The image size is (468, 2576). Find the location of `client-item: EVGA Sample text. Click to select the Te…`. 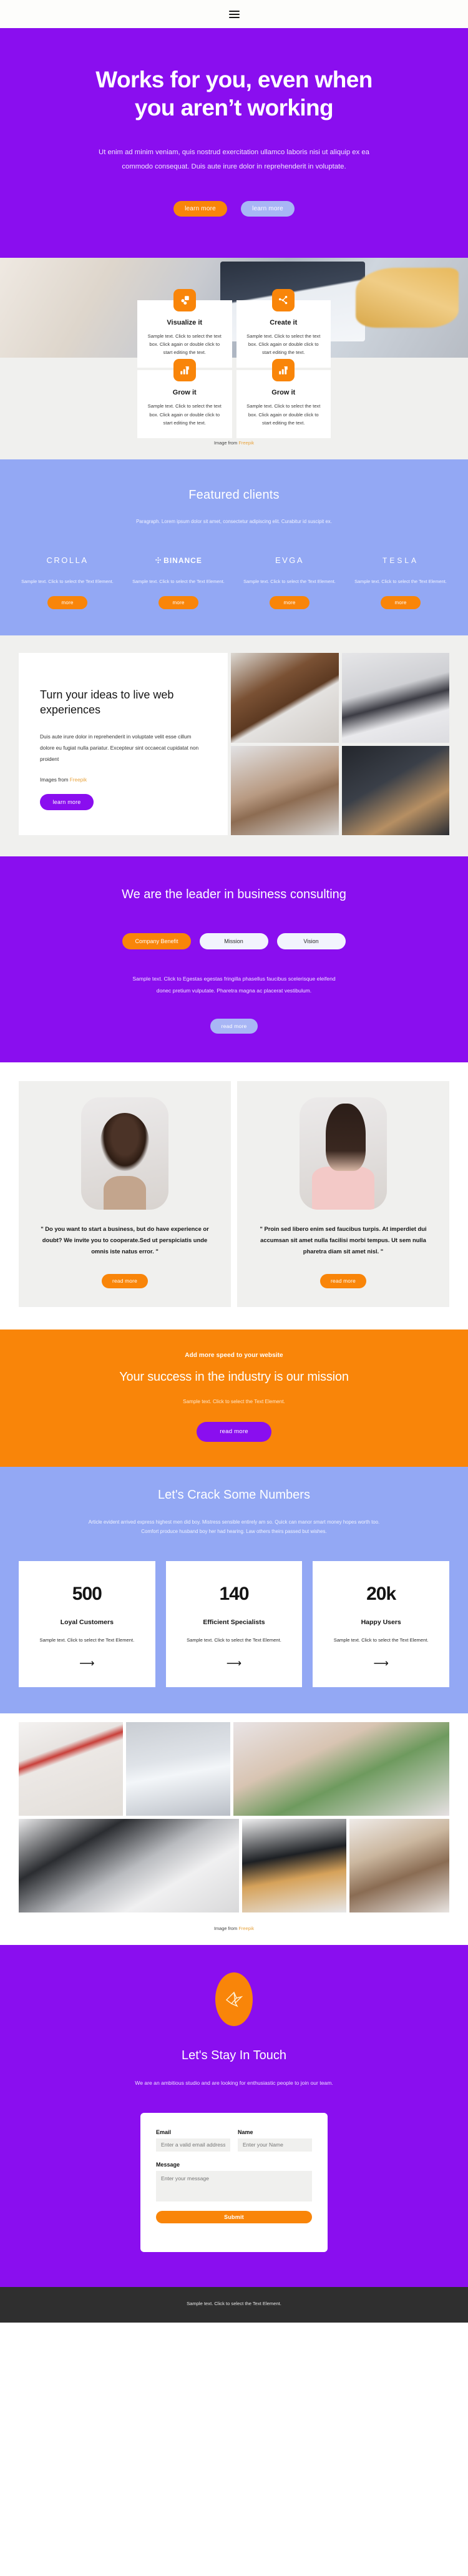

client-item: EVGA Sample text. Click to select the Te… is located at coordinates (289, 580).